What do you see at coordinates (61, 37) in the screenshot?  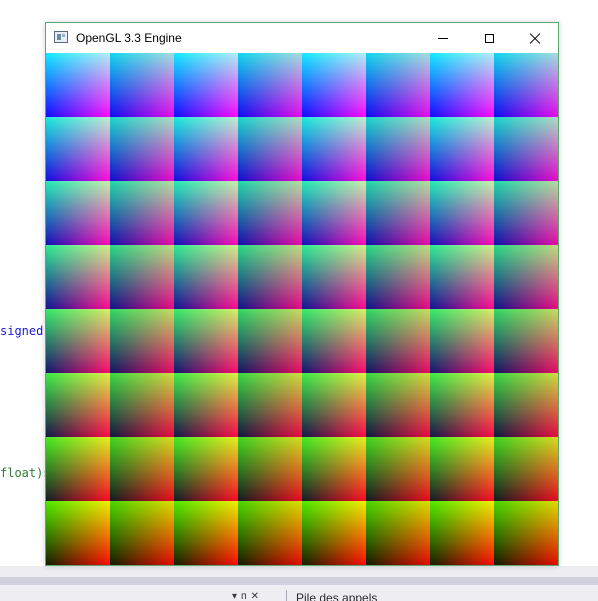 I see `app-icon` at bounding box center [61, 37].